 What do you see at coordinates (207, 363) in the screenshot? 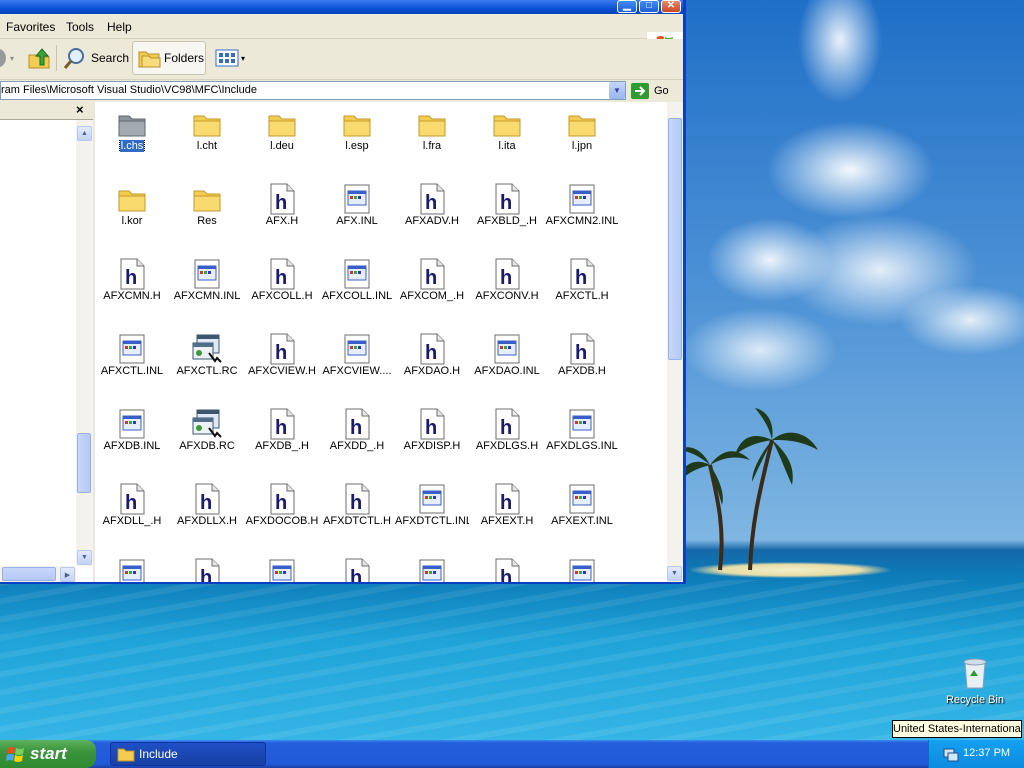
I see `file-item: AFXCTL.RC` at bounding box center [207, 363].